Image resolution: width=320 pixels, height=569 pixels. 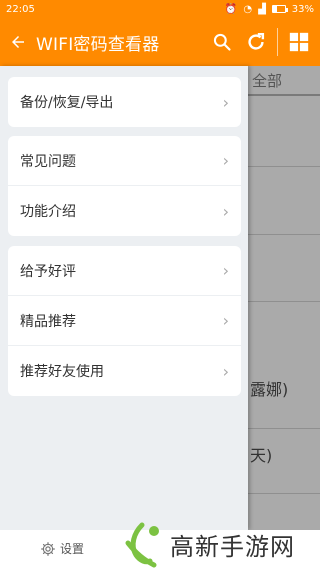 I want to click on cell-signal-icon: ▟, so click(x=262, y=9).